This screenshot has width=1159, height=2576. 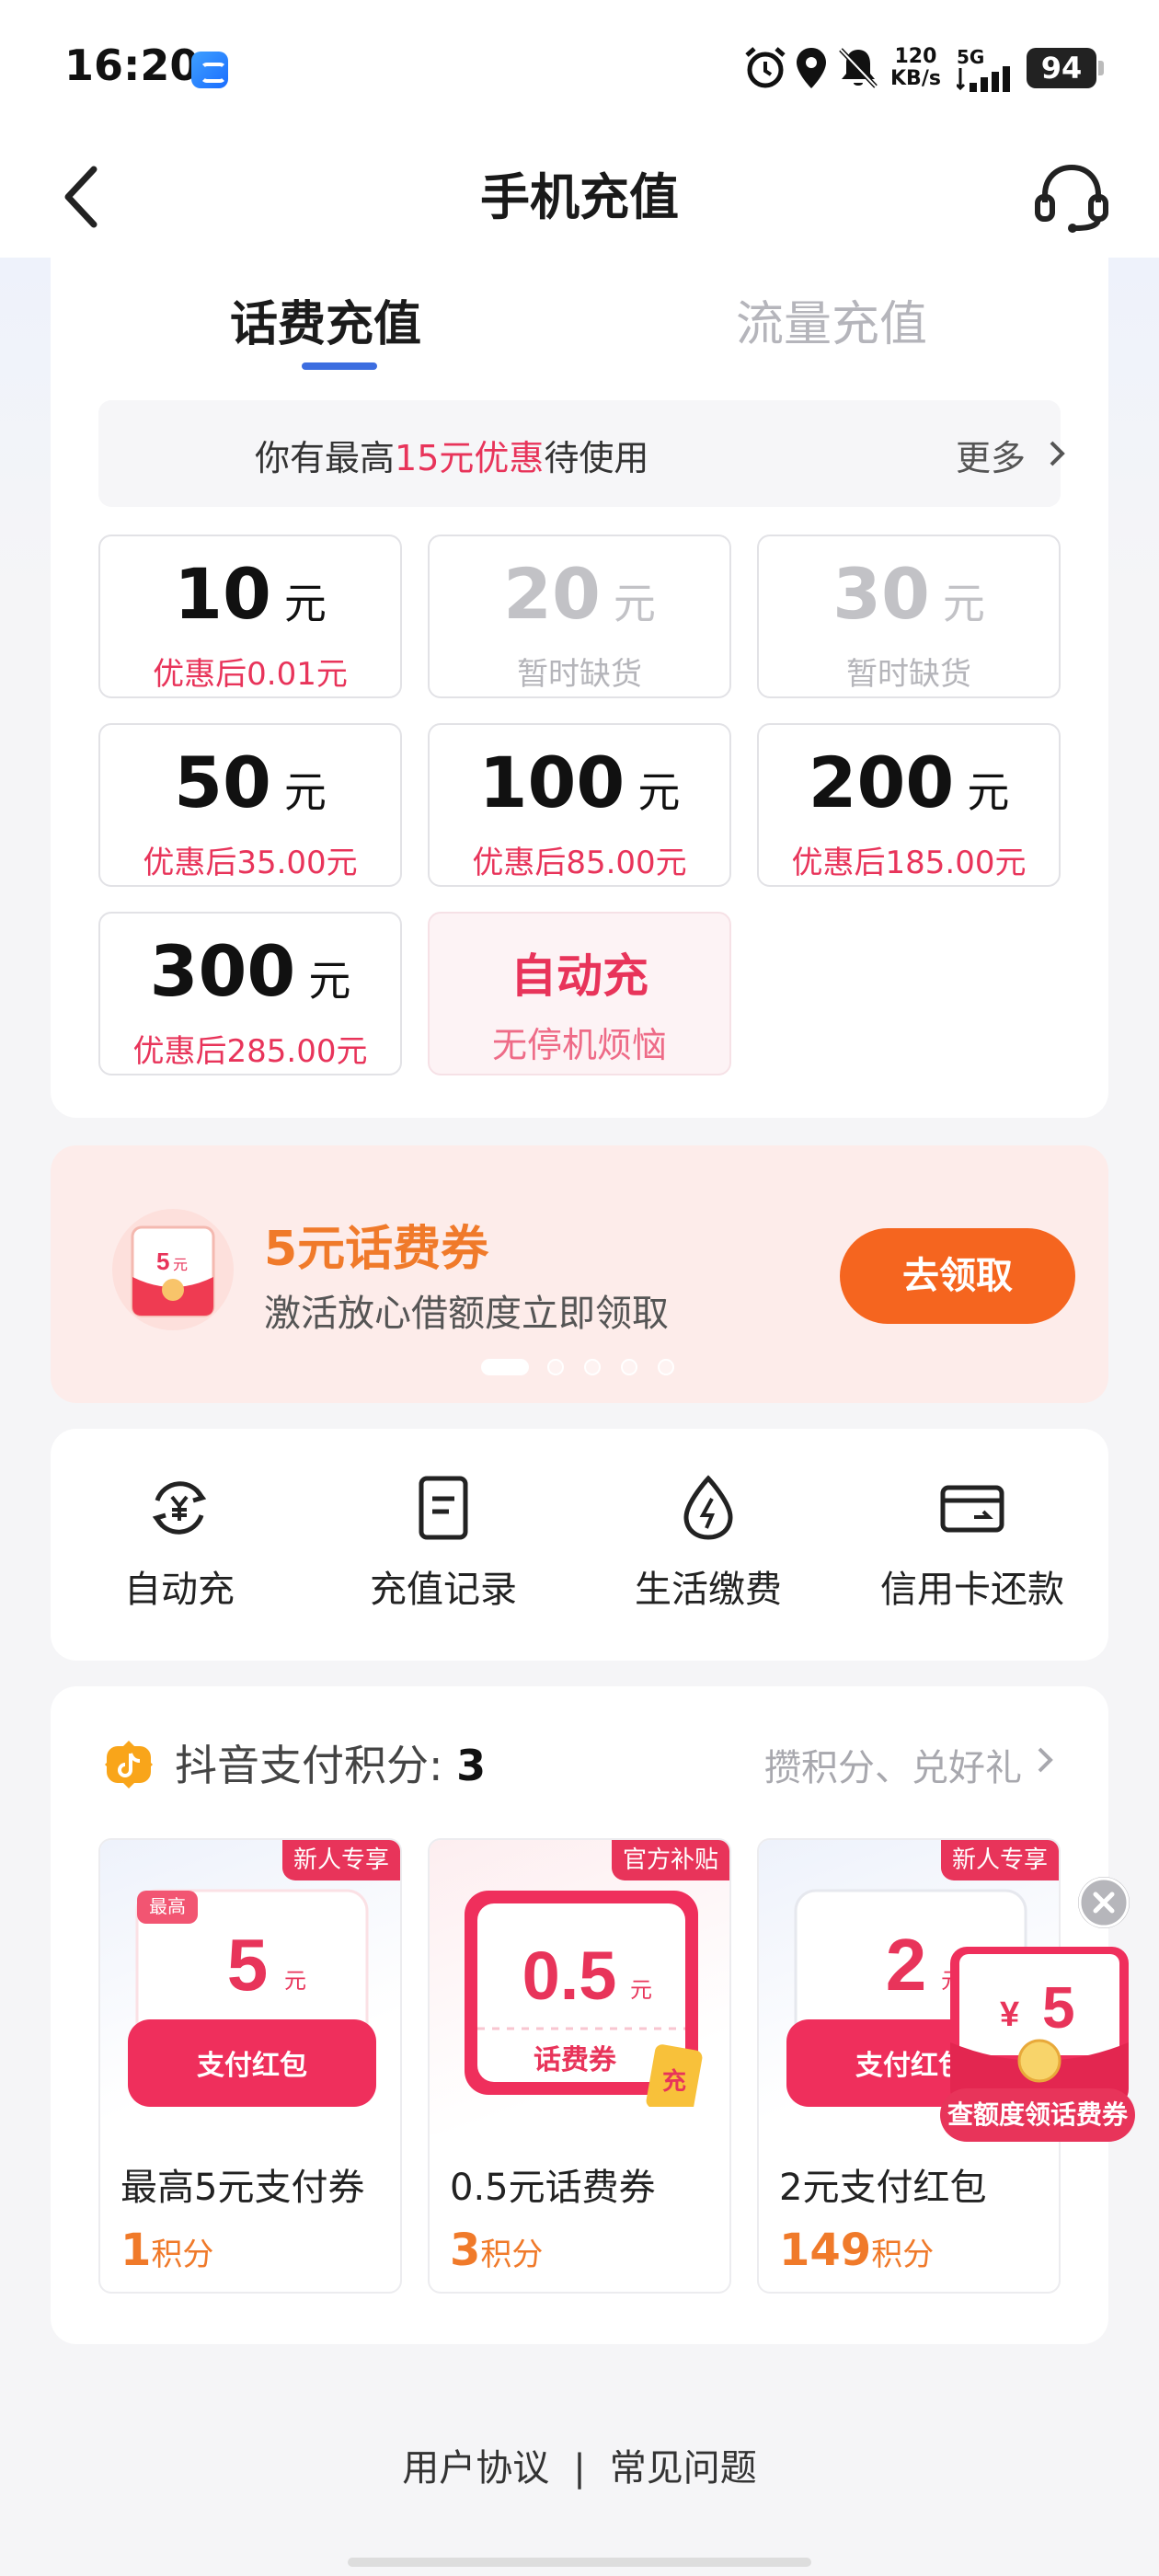 What do you see at coordinates (551, 782) in the screenshot?
I see `tile-amount: 100` at bounding box center [551, 782].